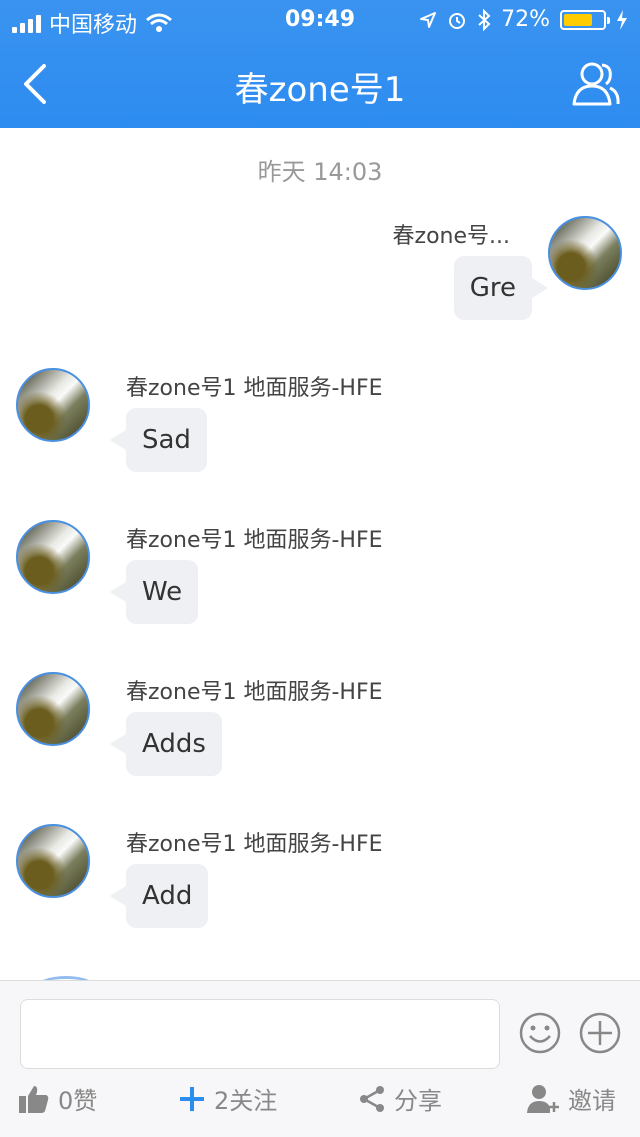 The image size is (640, 1137). What do you see at coordinates (457, 20) in the screenshot?
I see `alarm-icon` at bounding box center [457, 20].